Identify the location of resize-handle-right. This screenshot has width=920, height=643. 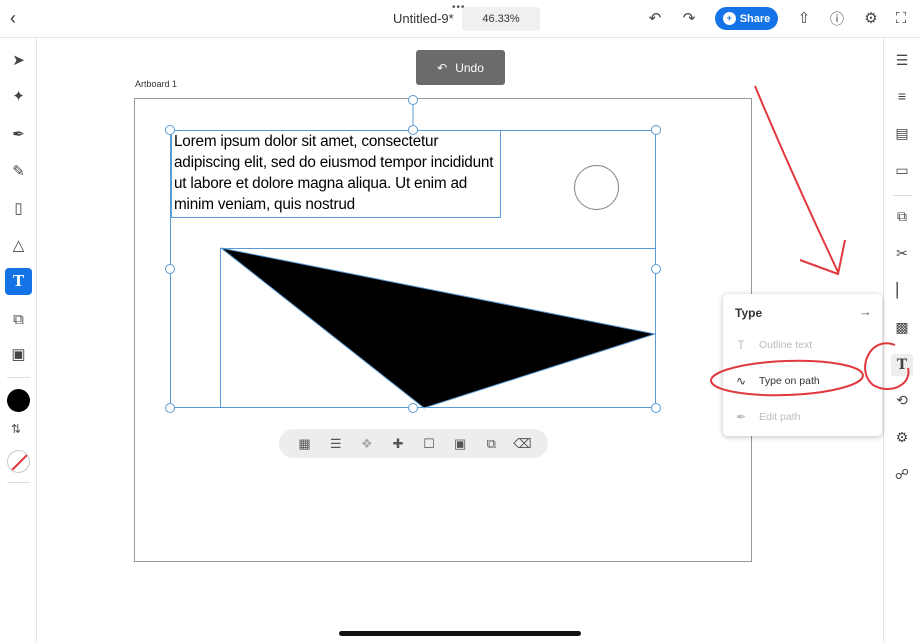
(656, 269).